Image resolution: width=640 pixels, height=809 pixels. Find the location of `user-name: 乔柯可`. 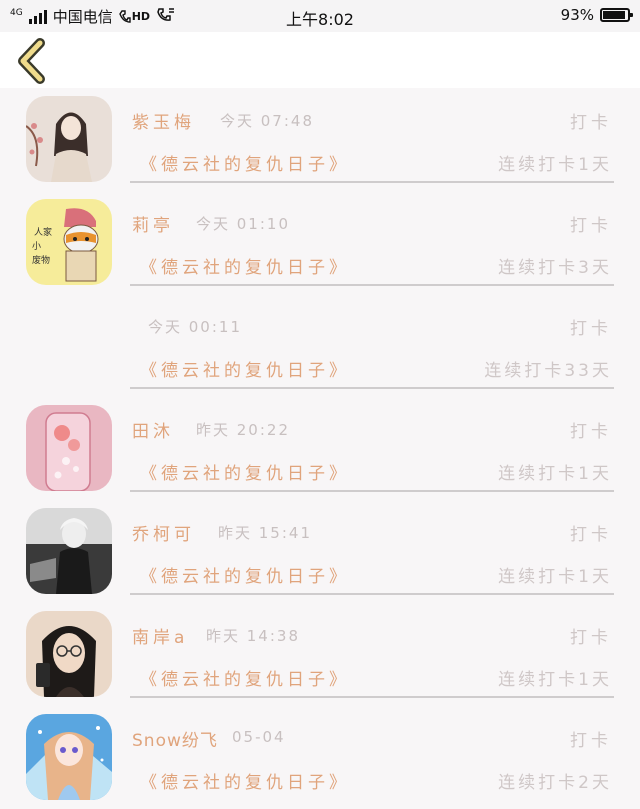

user-name: 乔柯可 is located at coordinates (163, 532).